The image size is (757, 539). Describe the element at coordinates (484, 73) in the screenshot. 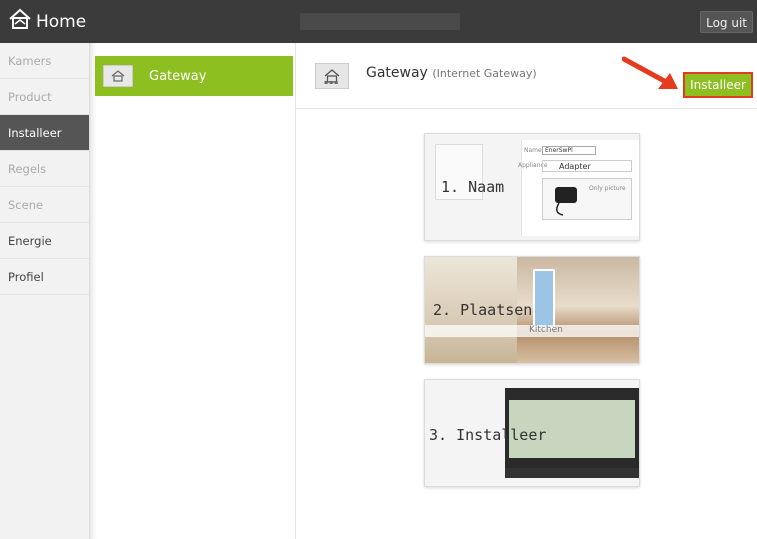

I see `page-subtitle: (Internet Gateway)` at that location.